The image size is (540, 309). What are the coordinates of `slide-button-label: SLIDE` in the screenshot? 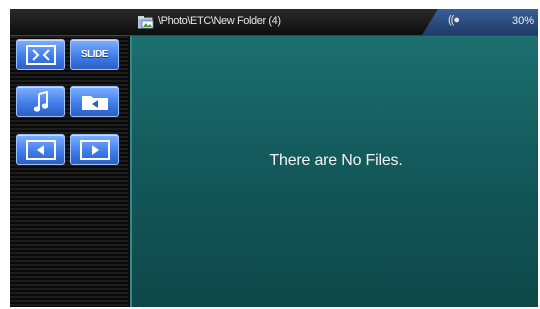 It's located at (94, 54).